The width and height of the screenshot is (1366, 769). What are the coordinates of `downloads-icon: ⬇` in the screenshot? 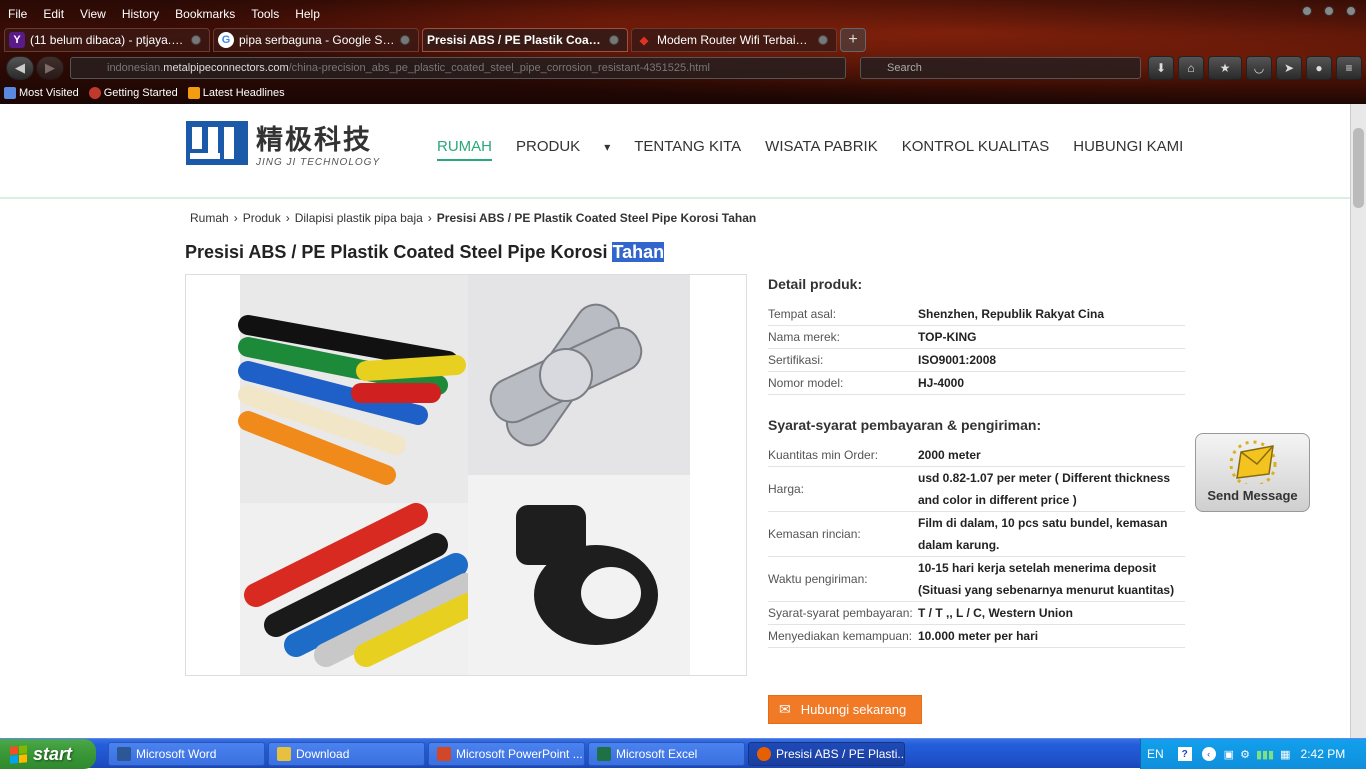 It's located at (1161, 68).